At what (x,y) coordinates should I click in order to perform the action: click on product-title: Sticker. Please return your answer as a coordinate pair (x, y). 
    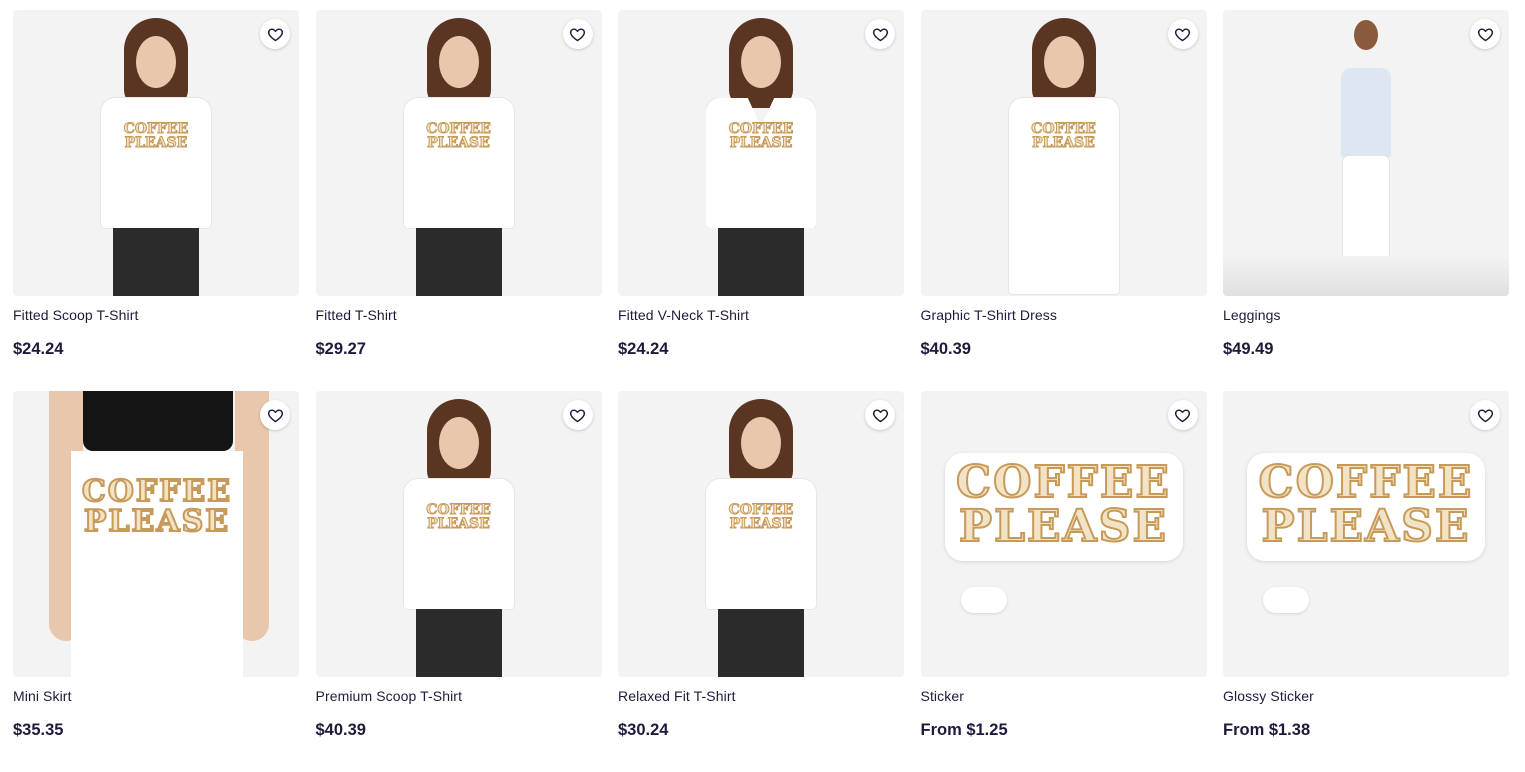
    Looking at the image, I should click on (943, 696).